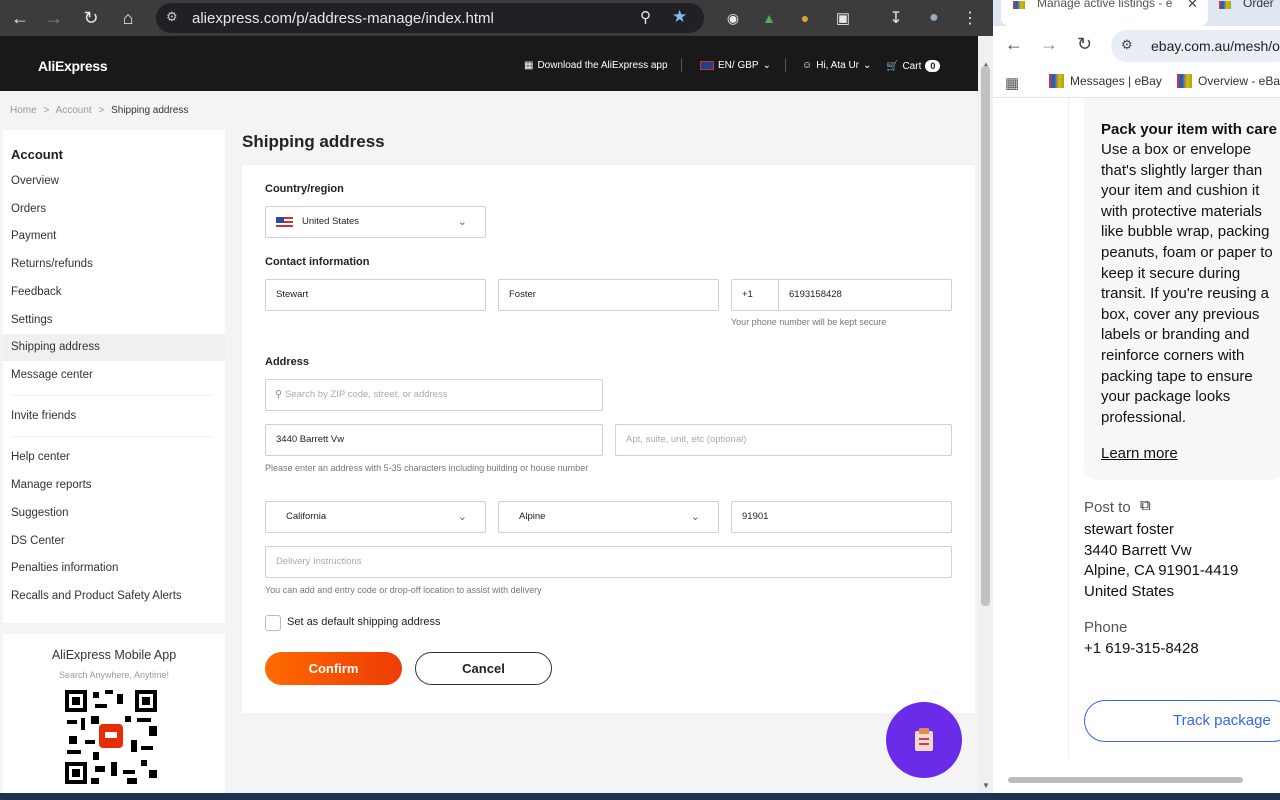  I want to click on account-menu: ☺ Hi, Ata Ur ⌄, so click(836, 65).